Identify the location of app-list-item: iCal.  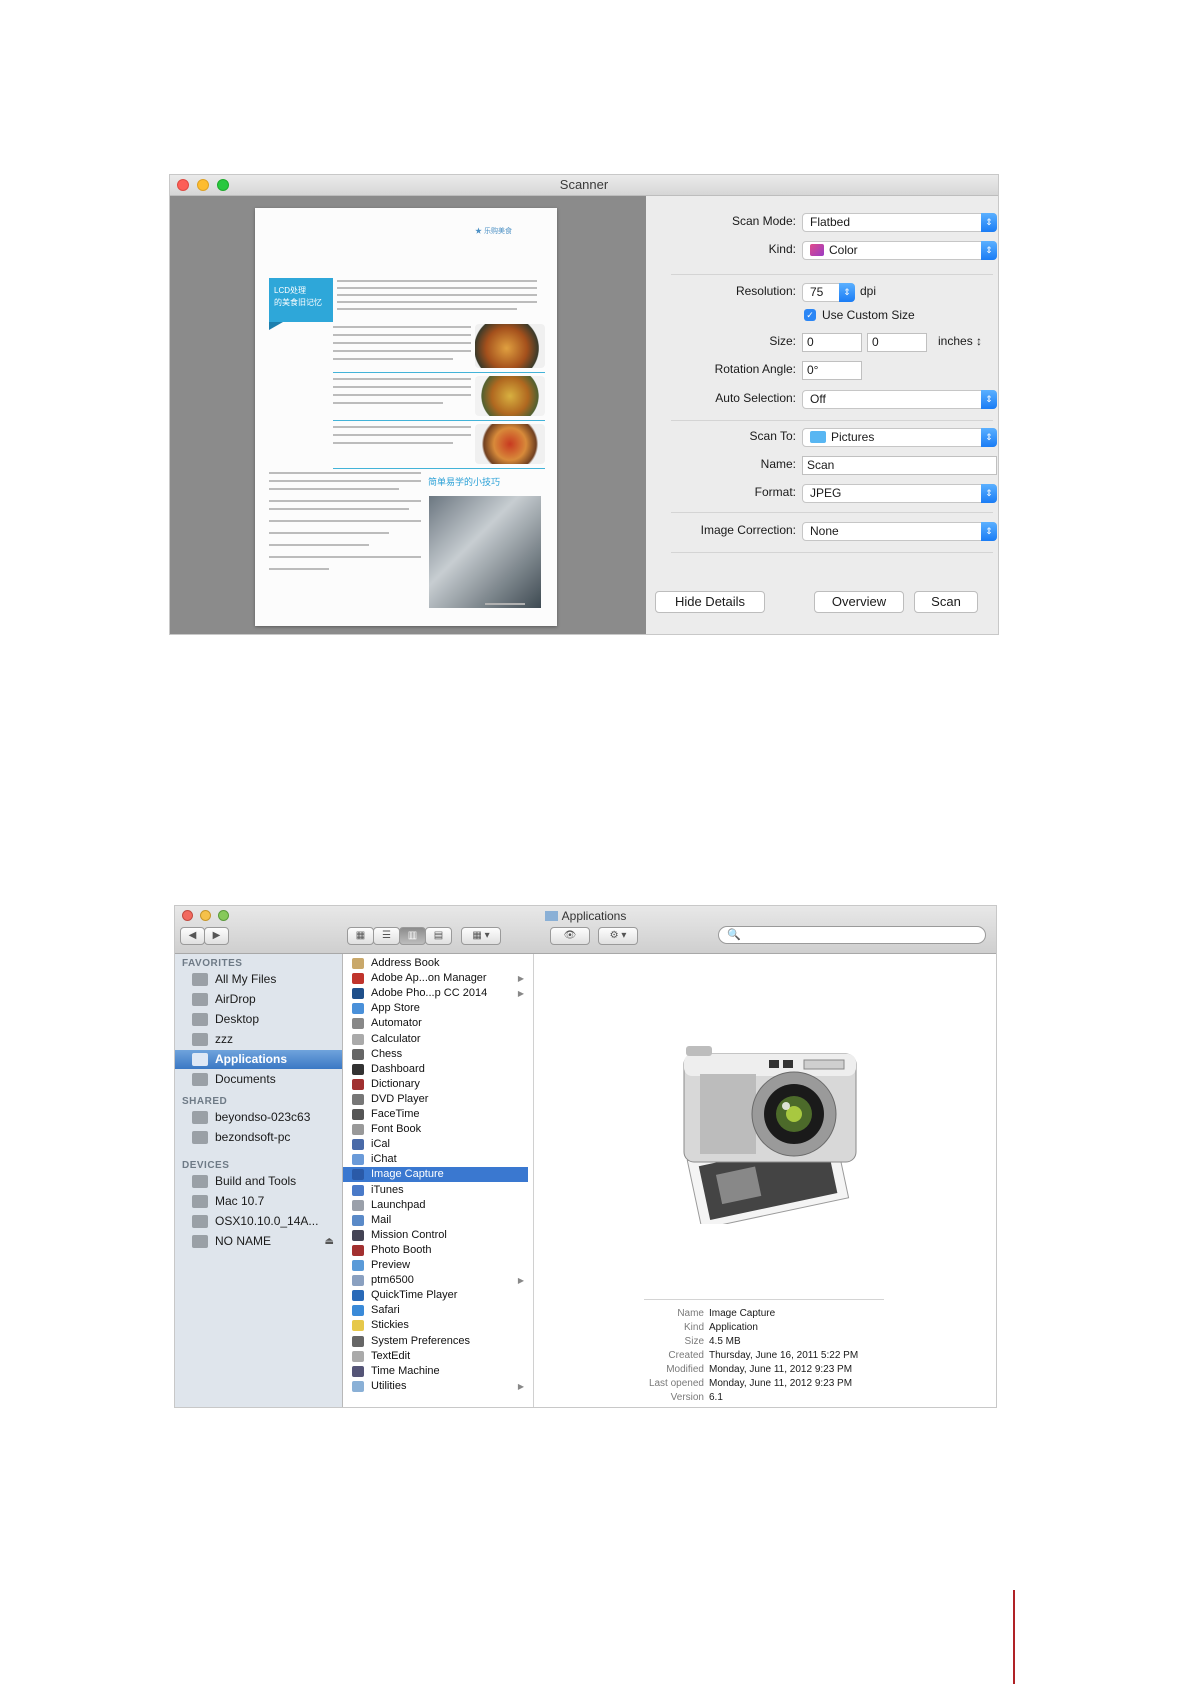
(435, 1144).